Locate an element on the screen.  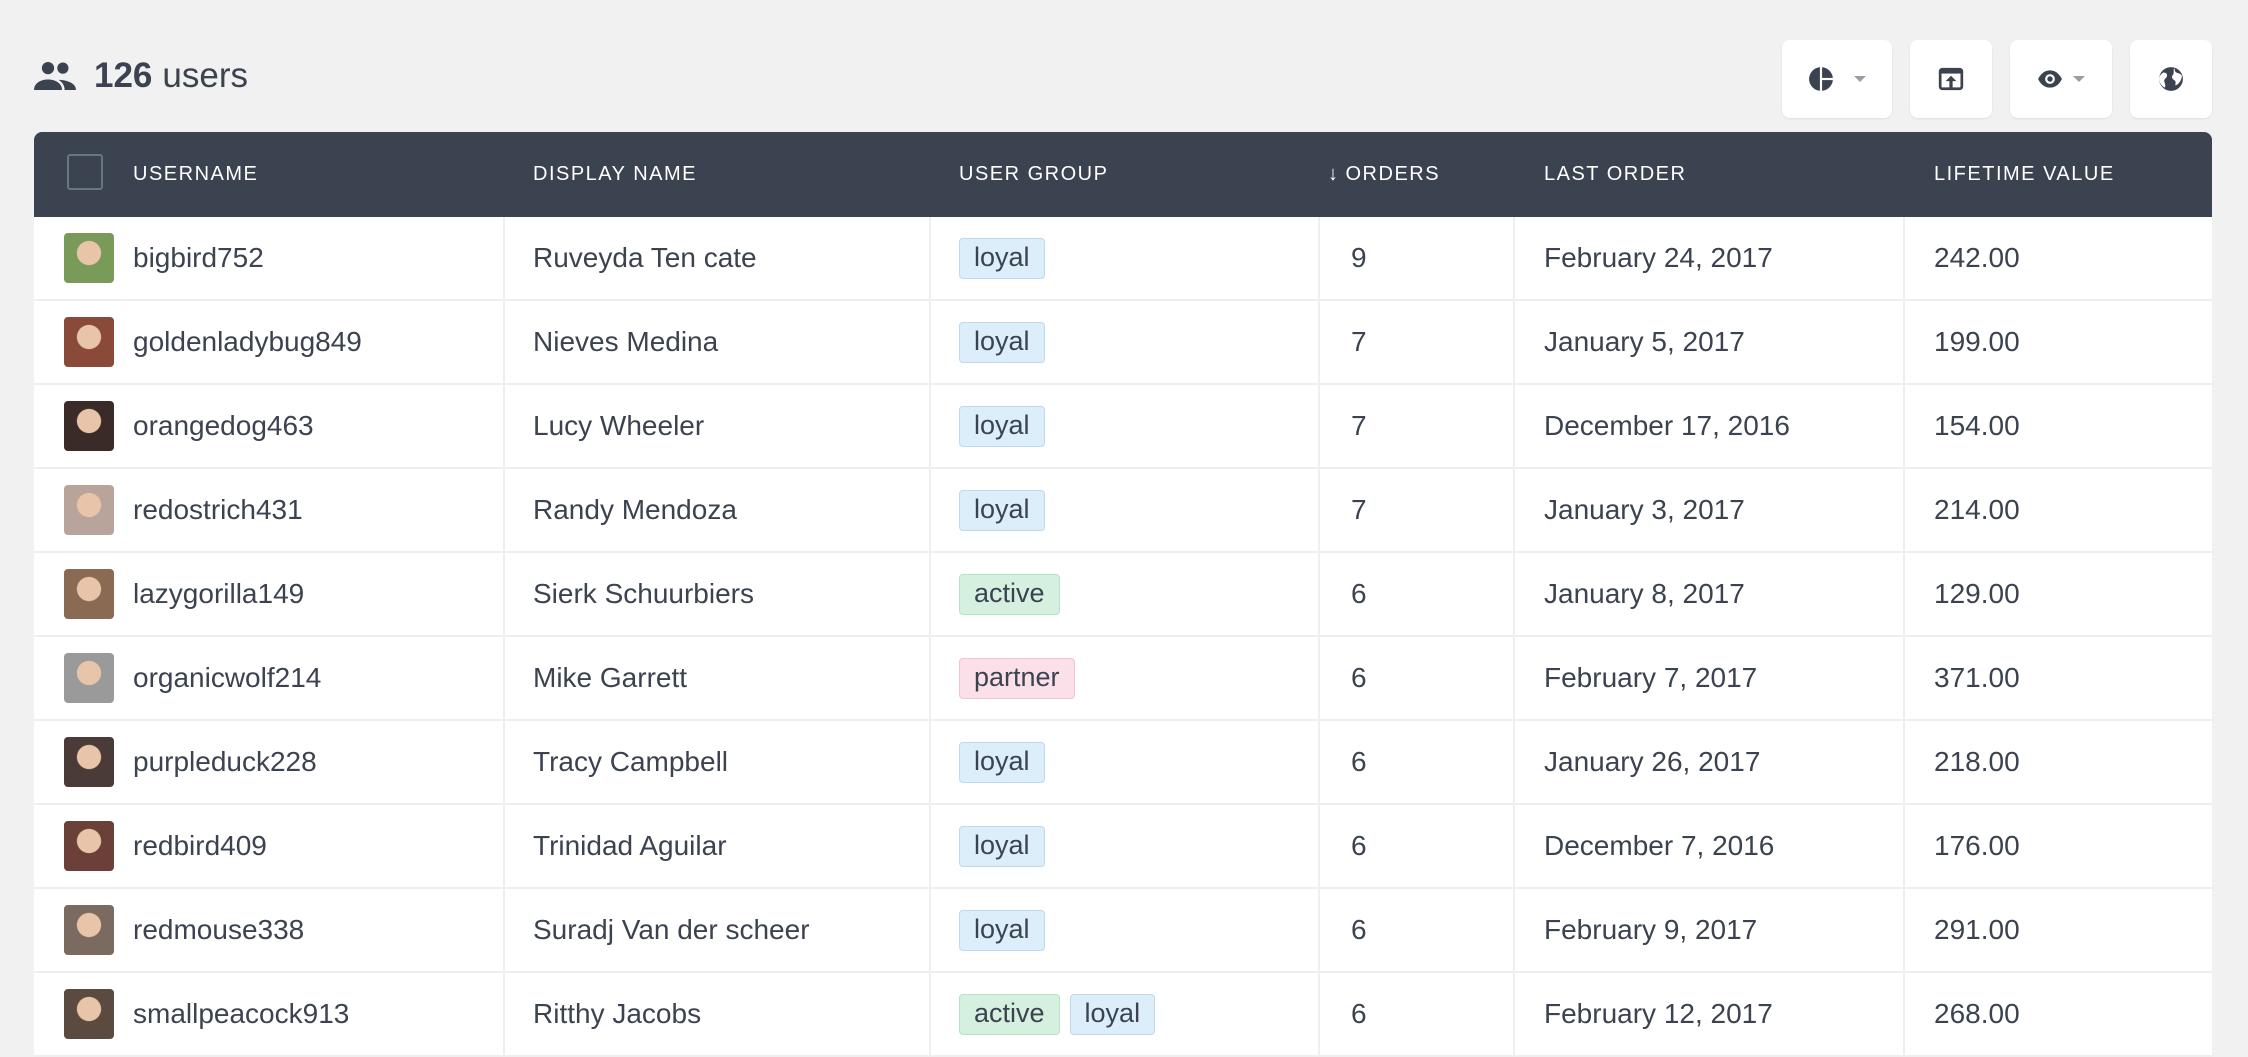
export-button is located at coordinates (1951, 79).